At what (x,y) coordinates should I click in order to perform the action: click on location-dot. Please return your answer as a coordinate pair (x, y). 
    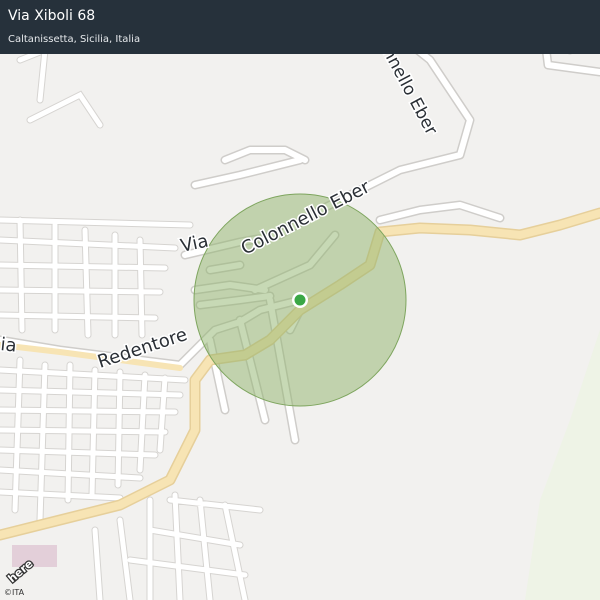
    Looking at the image, I should click on (300, 300).